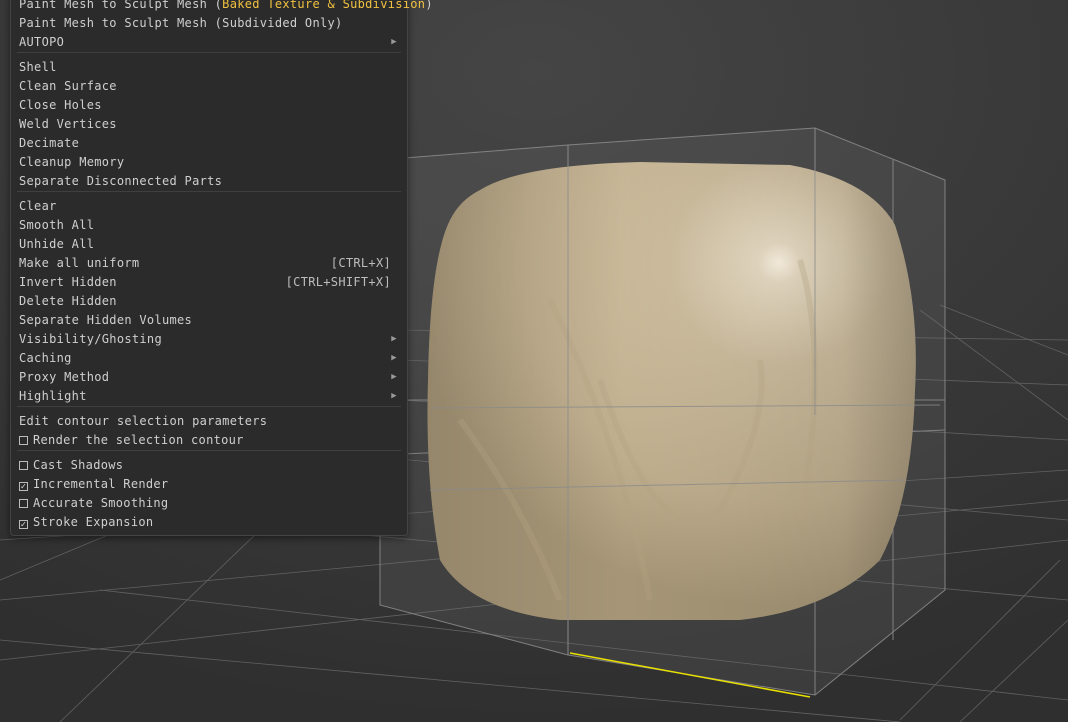  I want to click on menu-item-separate-hidden-volumes: Separate Hidden Volumes, so click(209, 320).